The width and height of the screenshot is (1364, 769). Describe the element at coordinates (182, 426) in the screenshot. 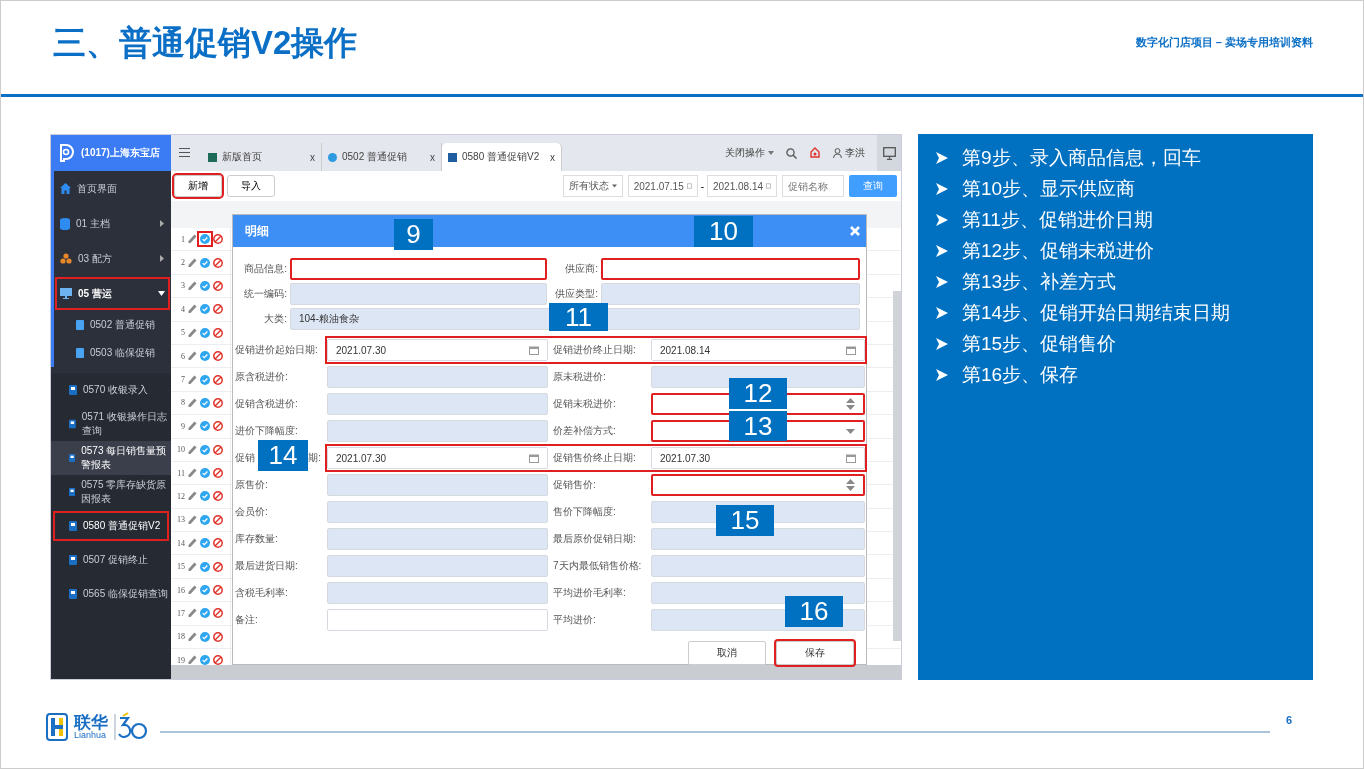

I see `row-number: 9` at that location.